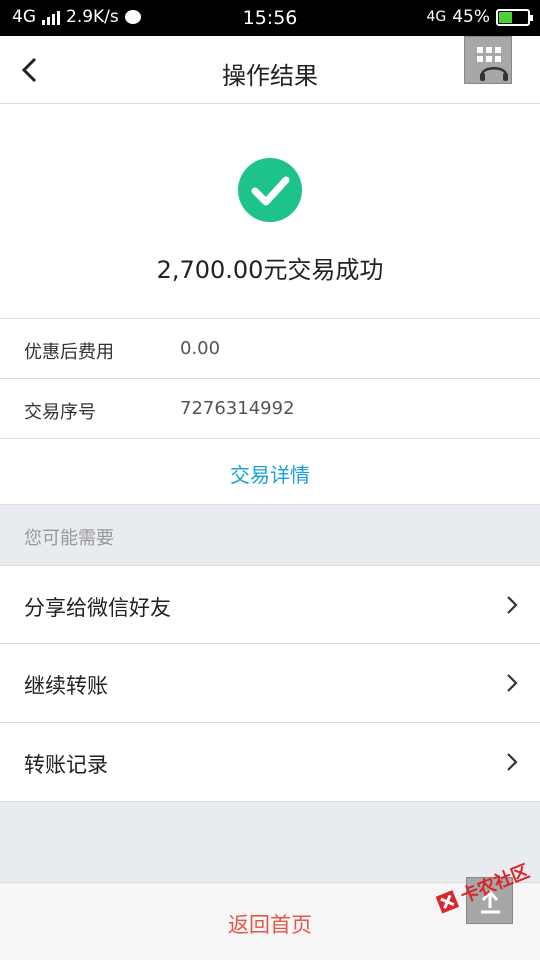 Image resolution: width=540 pixels, height=960 pixels. Describe the element at coordinates (471, 17) in the screenshot. I see `battery-percent: 45%` at that location.